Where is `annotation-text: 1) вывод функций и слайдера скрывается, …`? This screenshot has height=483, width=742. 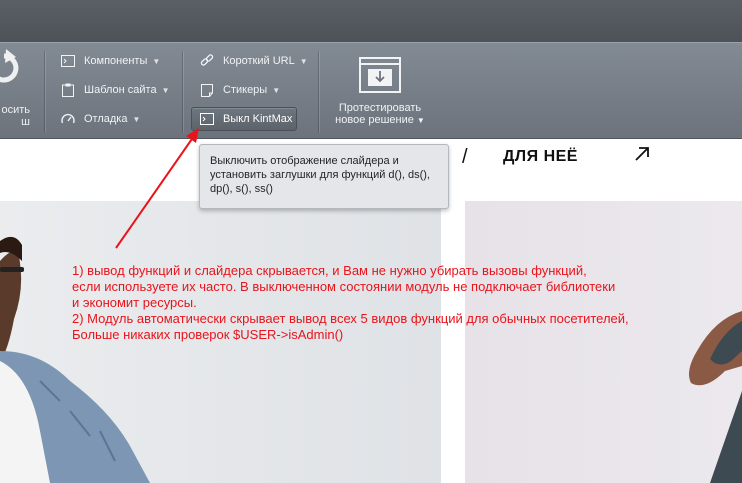 annotation-text: 1) вывод функций и слайдера скрывается, … is located at coordinates (402, 303).